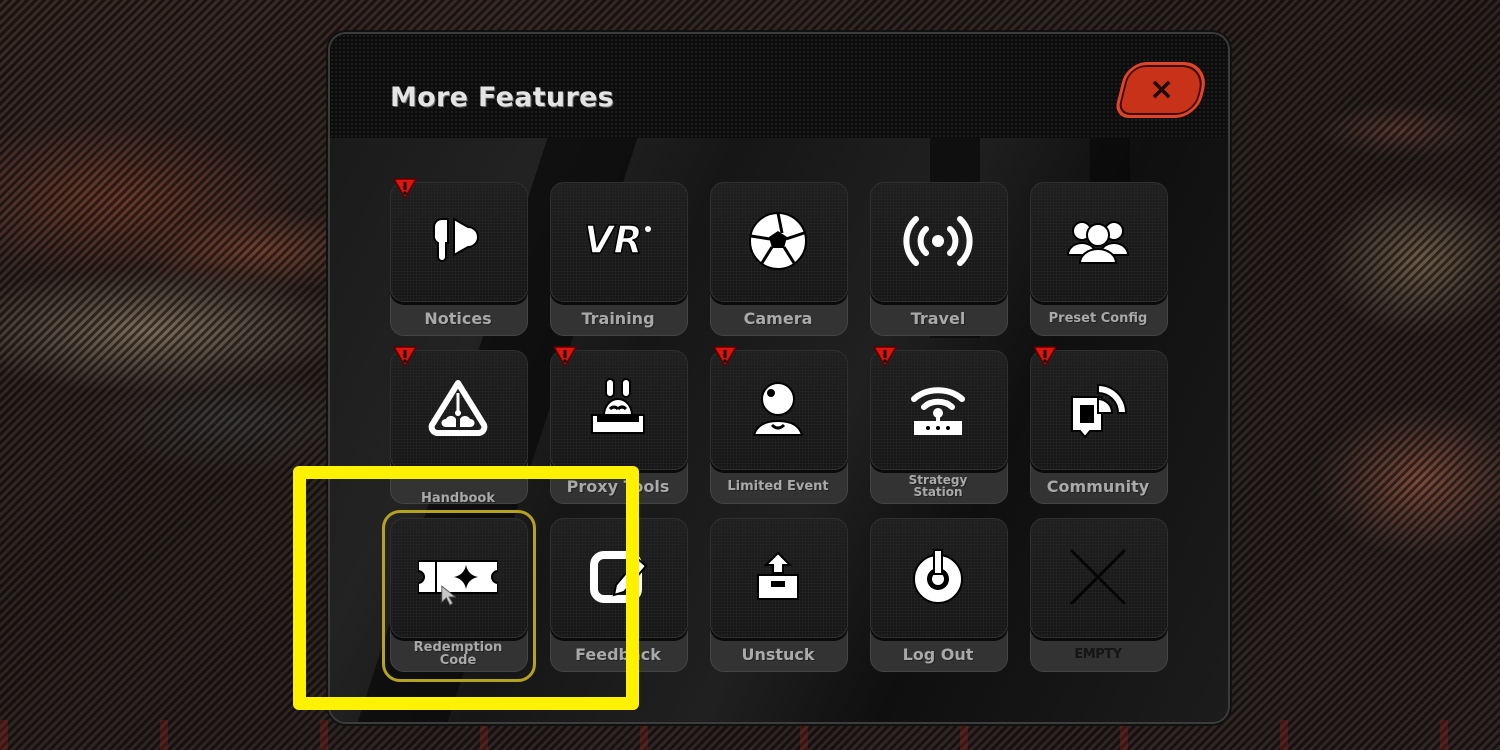 This screenshot has height=750, width=1500. Describe the element at coordinates (778, 241) in the screenshot. I see `camera-shutter-icon` at that location.